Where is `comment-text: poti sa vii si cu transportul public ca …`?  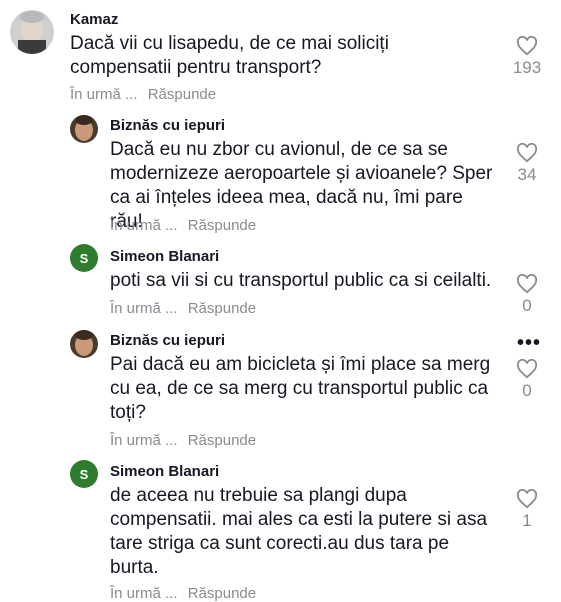
comment-text: poti sa vii si cu transportul public ca … is located at coordinates (301, 280).